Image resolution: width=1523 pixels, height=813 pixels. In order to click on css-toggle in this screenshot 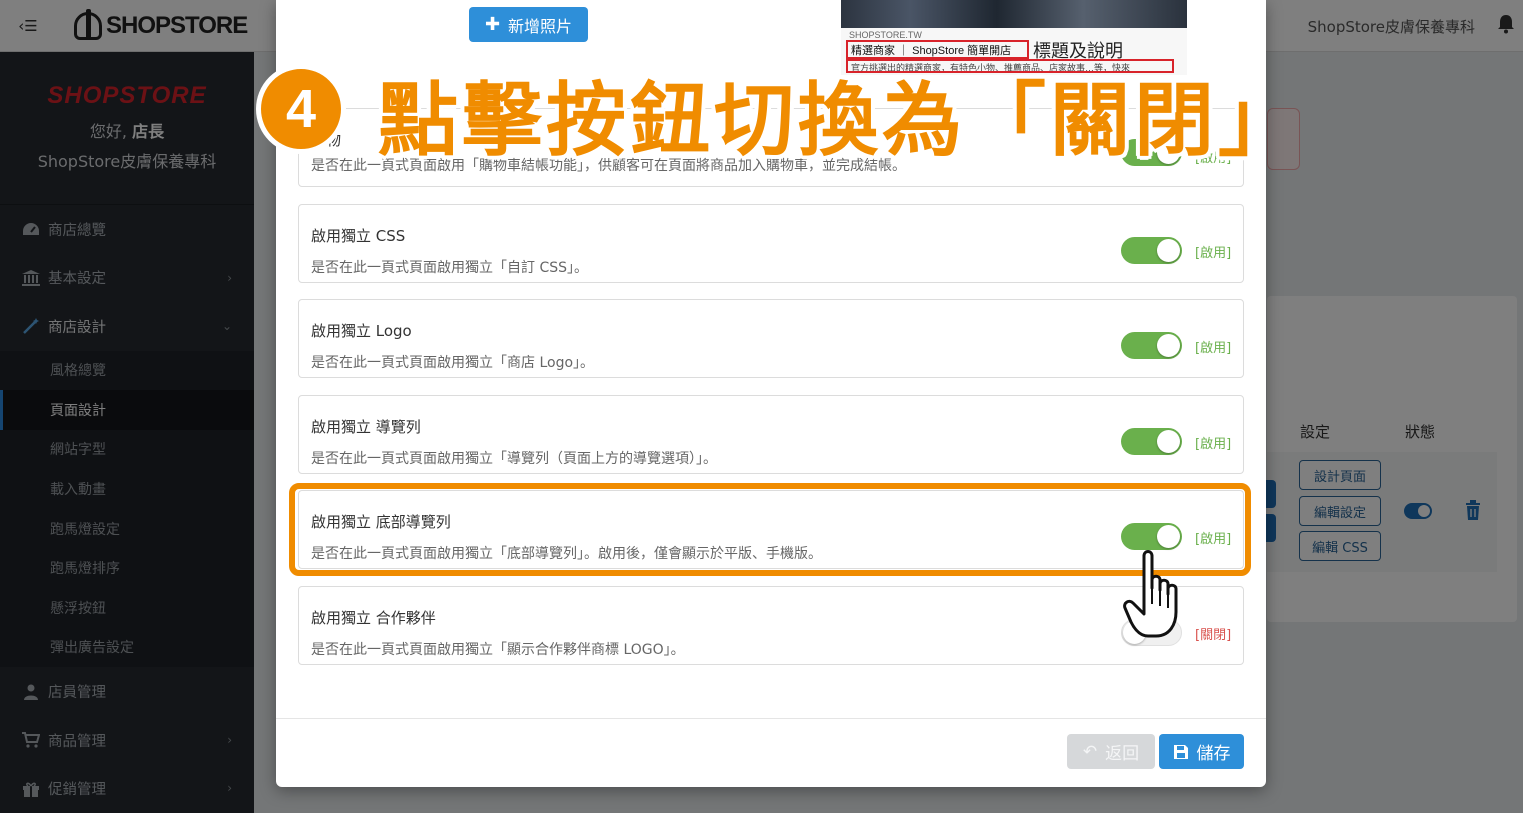, I will do `click(1151, 250)`.